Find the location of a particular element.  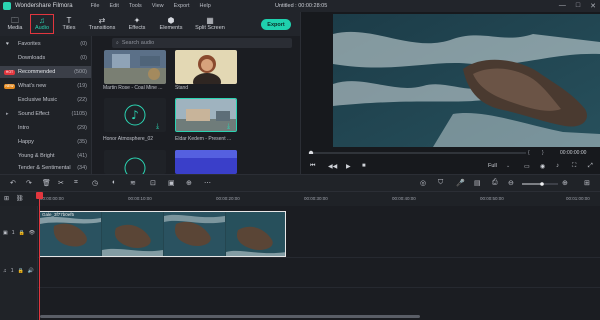

mark-out-icon: } is located at coordinates (543, 153).